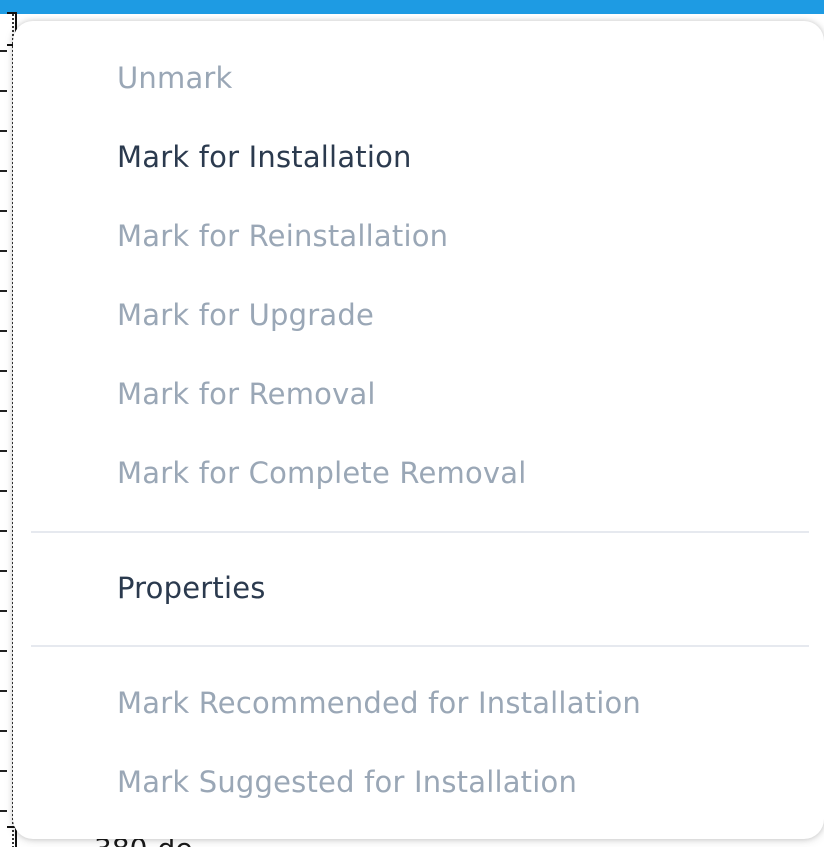  Describe the element at coordinates (412, 7) in the screenshot. I see `selected-row-highlight` at that location.